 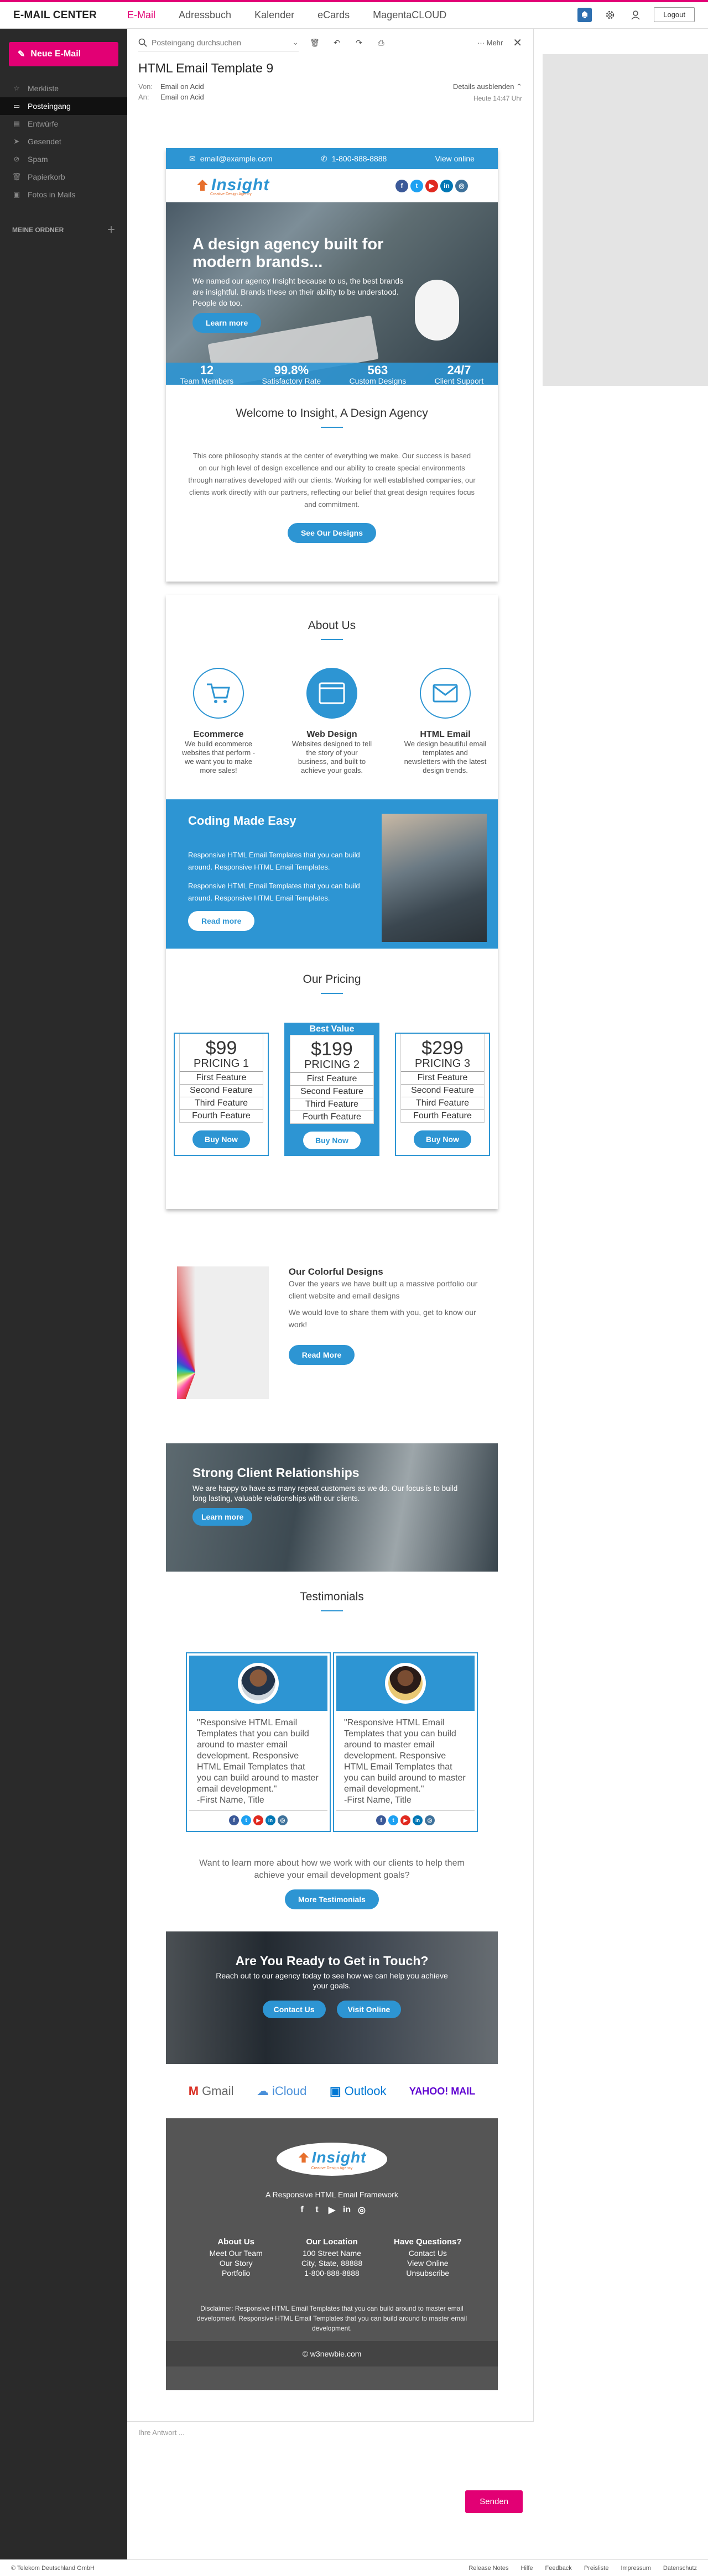 I want to click on close-icon: ✕, so click(x=517, y=43).